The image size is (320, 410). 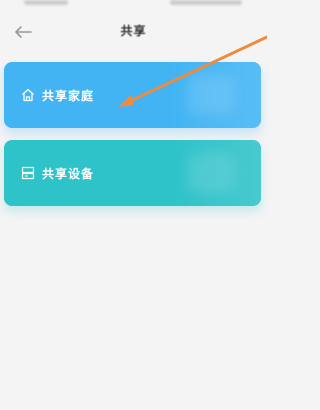 I want to click on status-time, so click(x=46, y=2).